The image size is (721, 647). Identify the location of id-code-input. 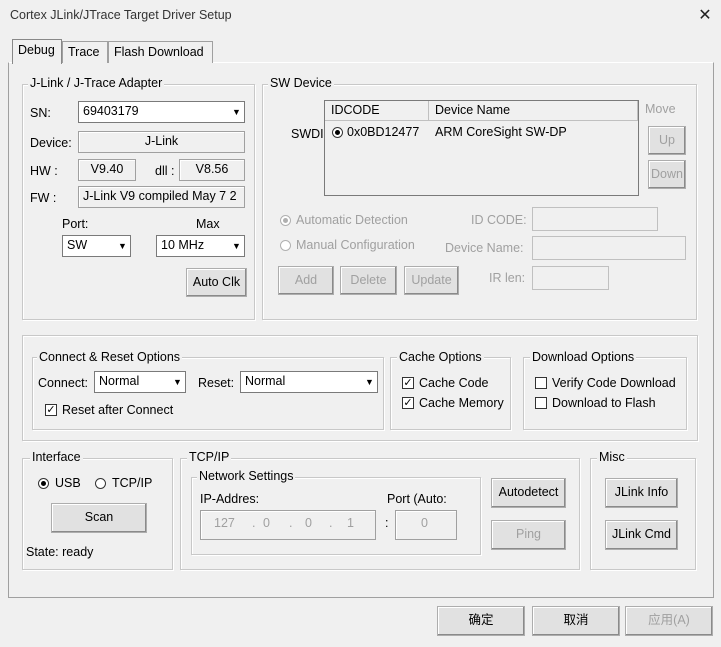
(595, 219).